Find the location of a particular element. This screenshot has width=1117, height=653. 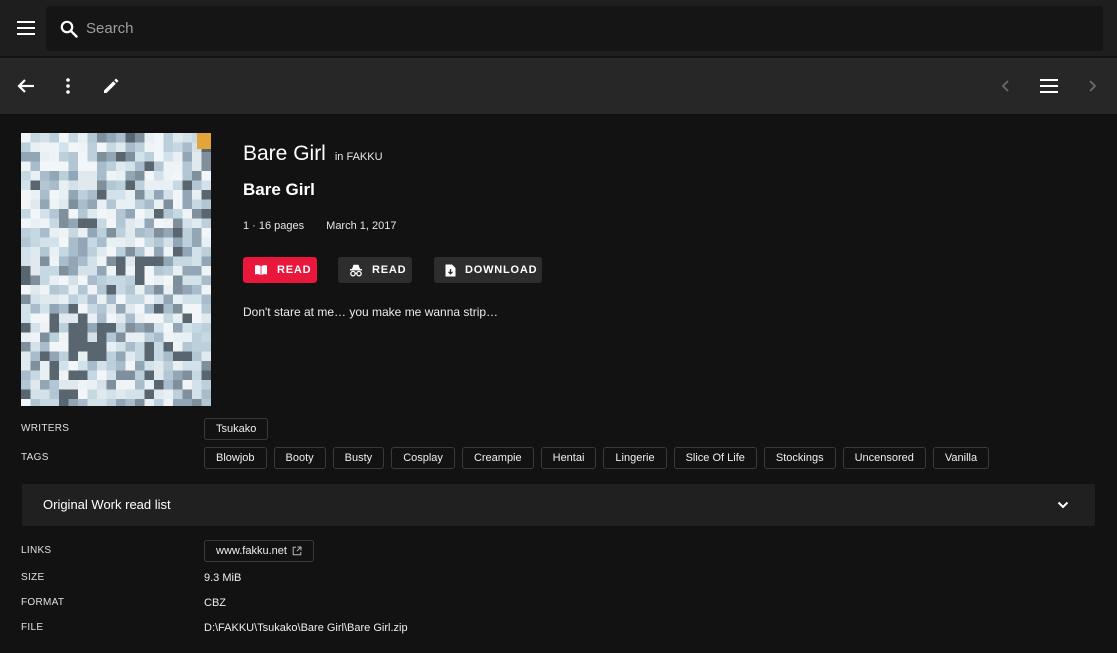

series-title: Bare Girl is located at coordinates (284, 154).